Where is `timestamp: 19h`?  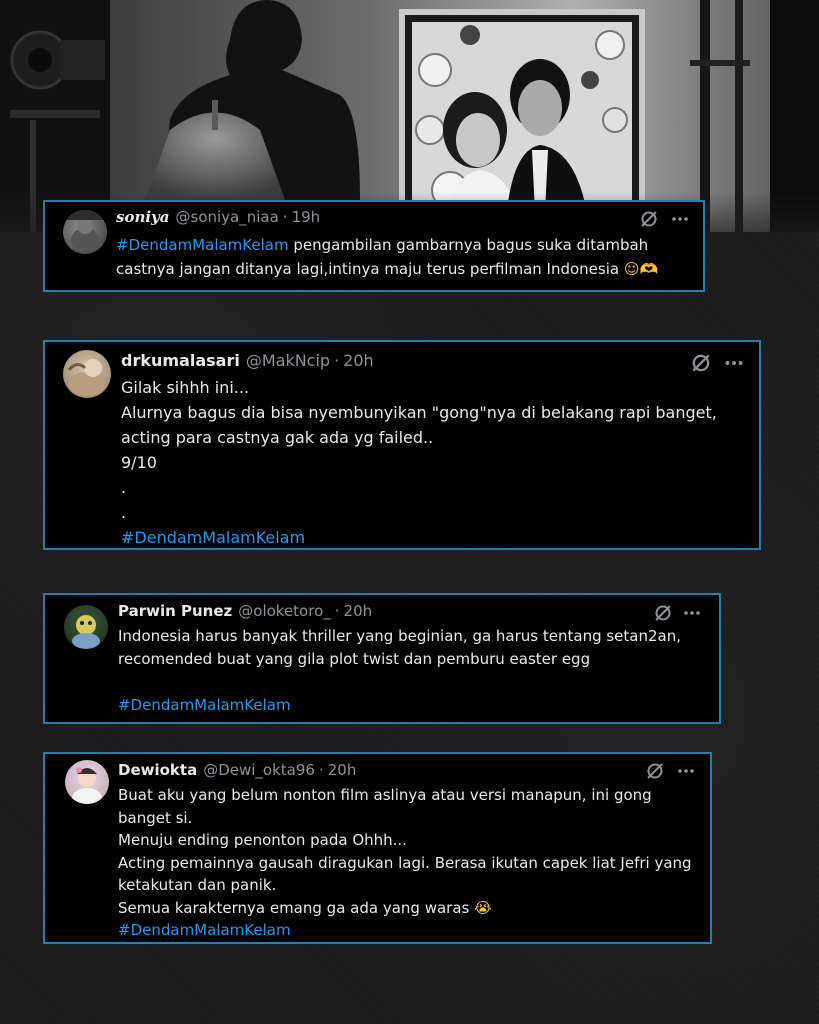 timestamp: 19h is located at coordinates (306, 217).